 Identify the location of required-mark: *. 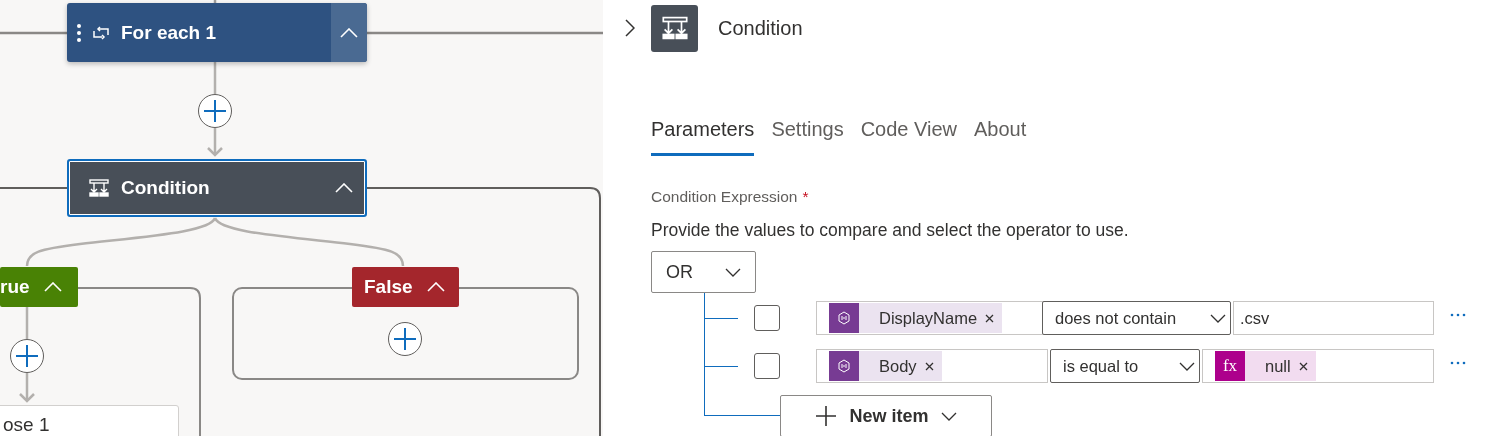
(805, 197).